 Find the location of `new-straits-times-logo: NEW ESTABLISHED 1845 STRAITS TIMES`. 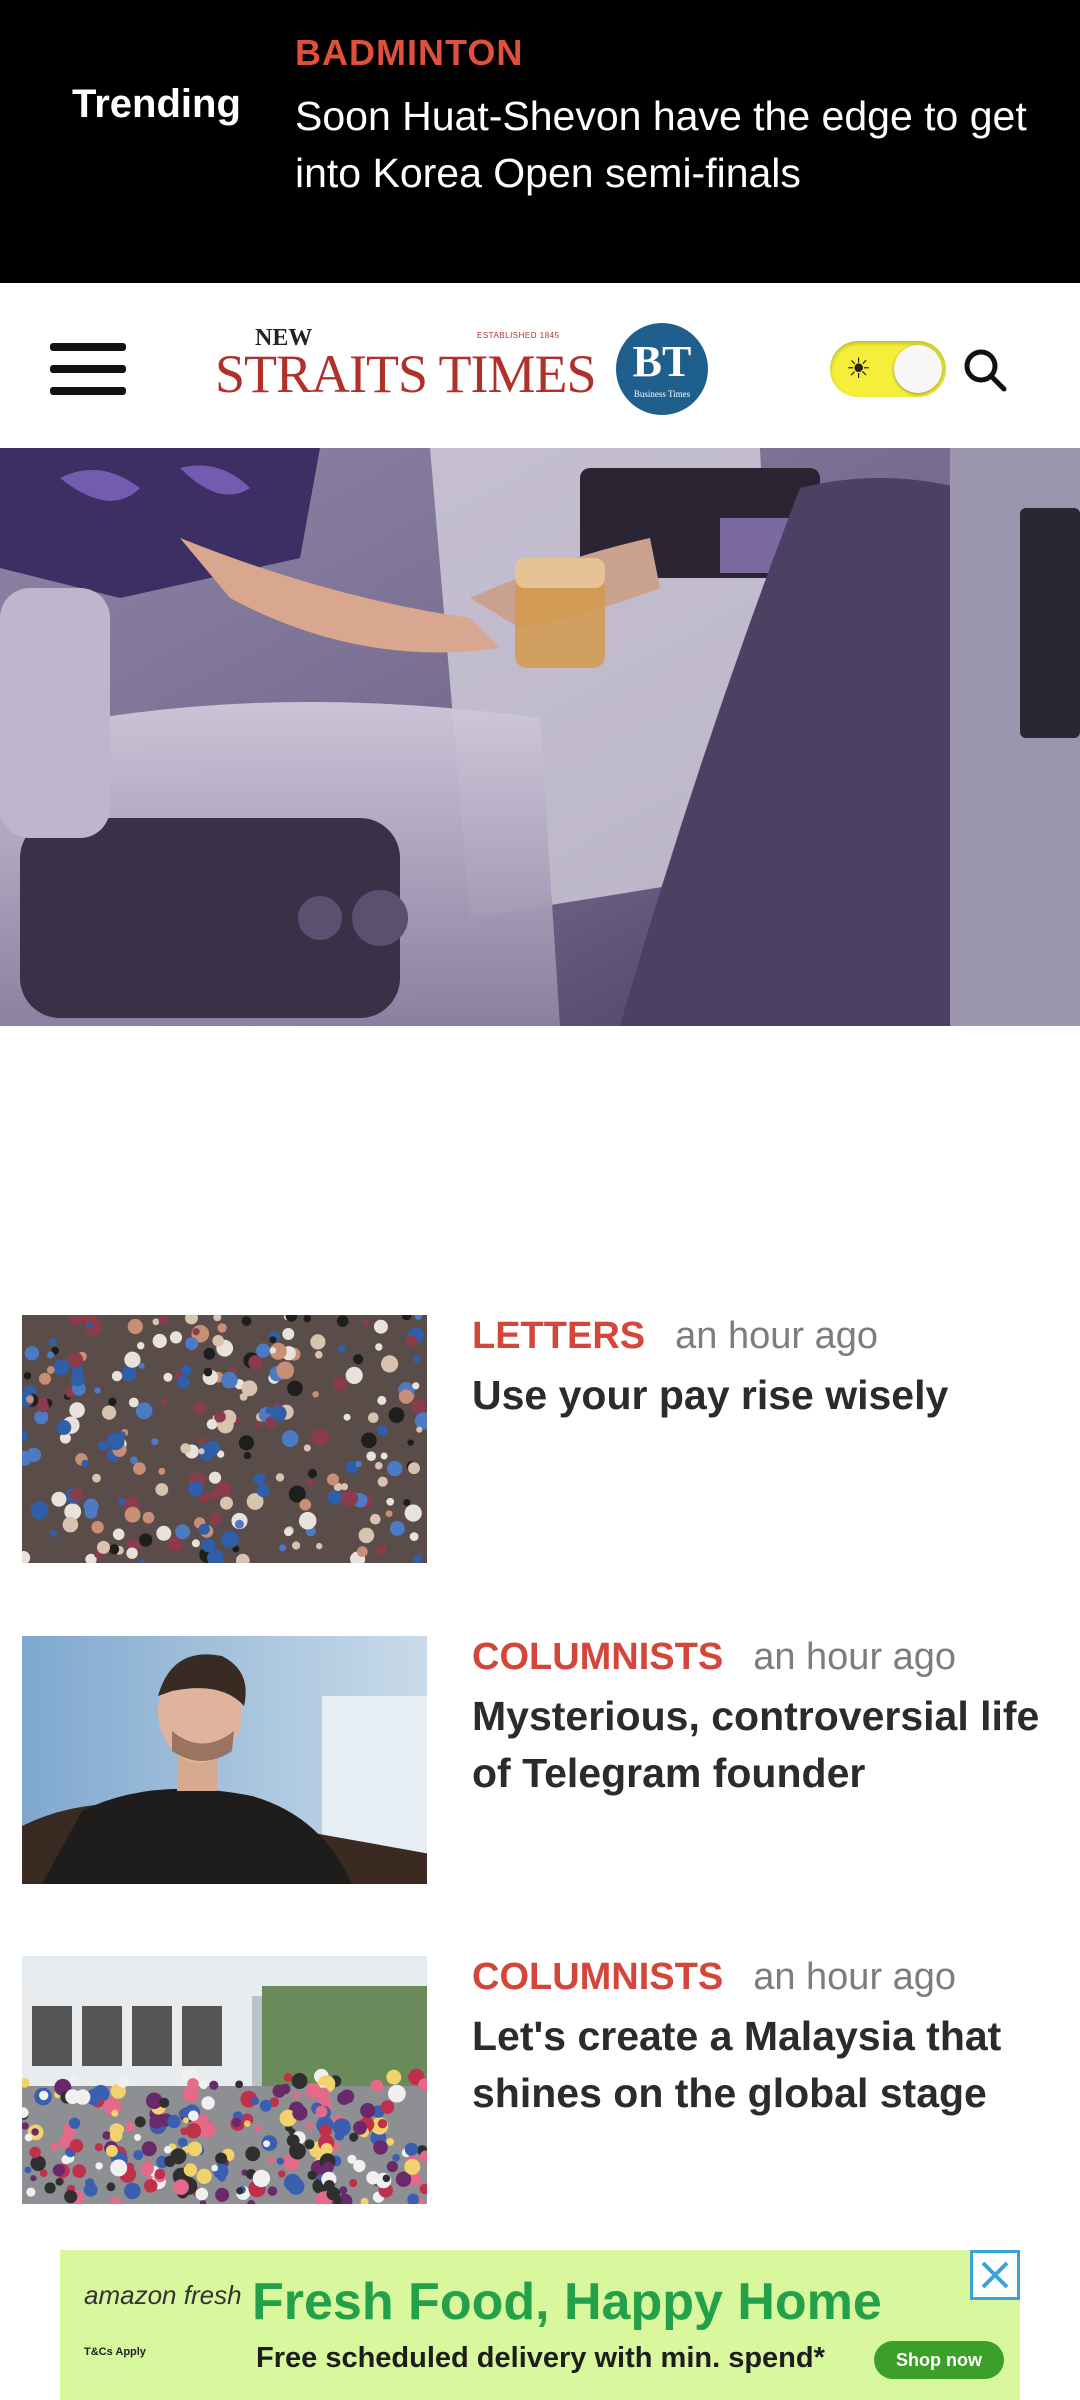

new-straits-times-logo: NEW ESTABLISHED 1845 STRAITS TIMES is located at coordinates (406, 365).